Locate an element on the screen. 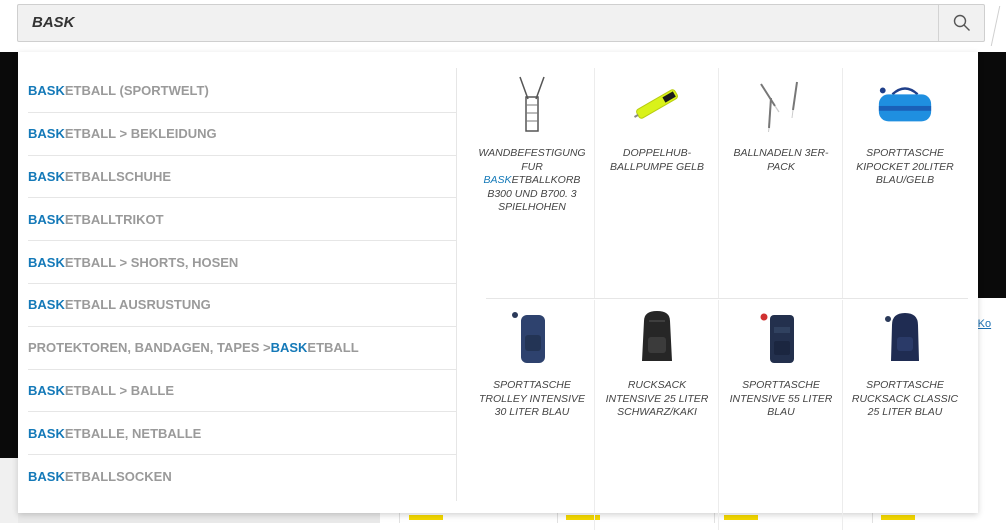 The width and height of the screenshot is (1006, 530). suggestion-item: BASK ETBALL AUSRUSTUNG is located at coordinates (242, 305).